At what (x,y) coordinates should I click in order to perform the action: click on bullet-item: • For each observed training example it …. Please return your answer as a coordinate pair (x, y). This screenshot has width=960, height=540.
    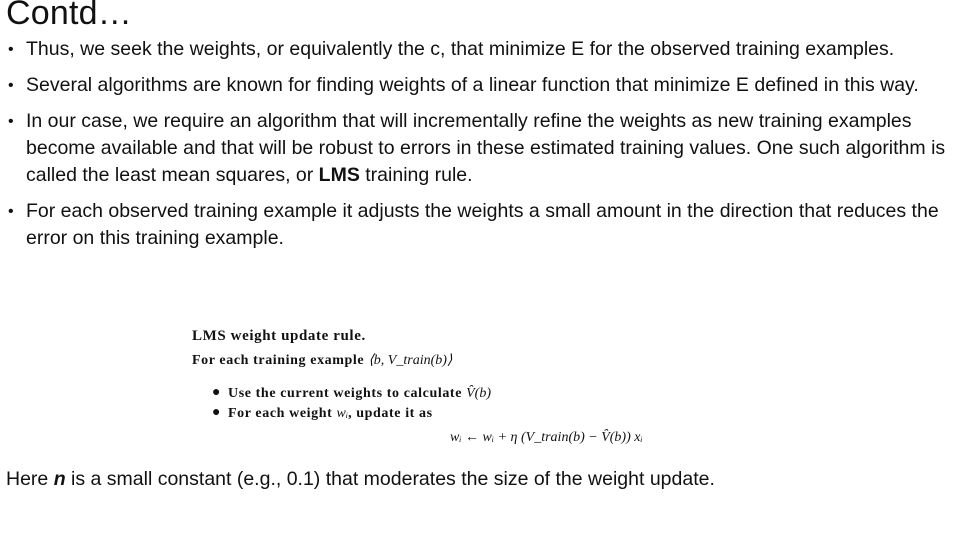
    Looking at the image, I should click on (478, 225).